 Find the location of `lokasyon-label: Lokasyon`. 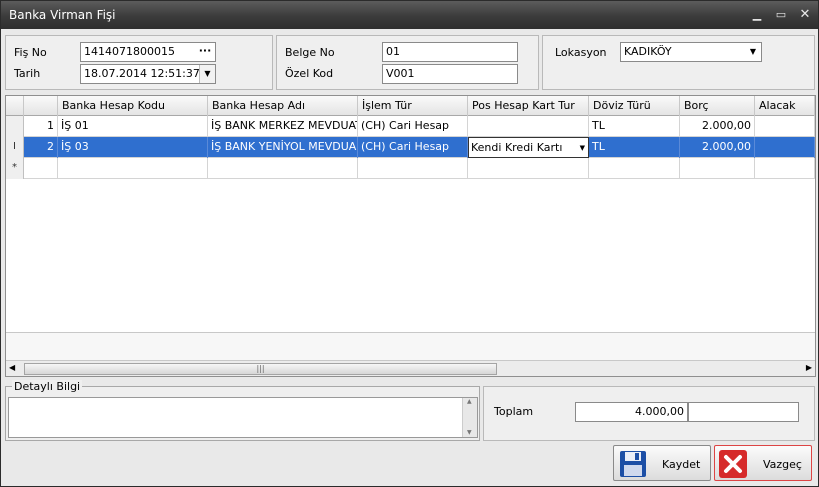

lokasyon-label: Lokasyon is located at coordinates (581, 52).